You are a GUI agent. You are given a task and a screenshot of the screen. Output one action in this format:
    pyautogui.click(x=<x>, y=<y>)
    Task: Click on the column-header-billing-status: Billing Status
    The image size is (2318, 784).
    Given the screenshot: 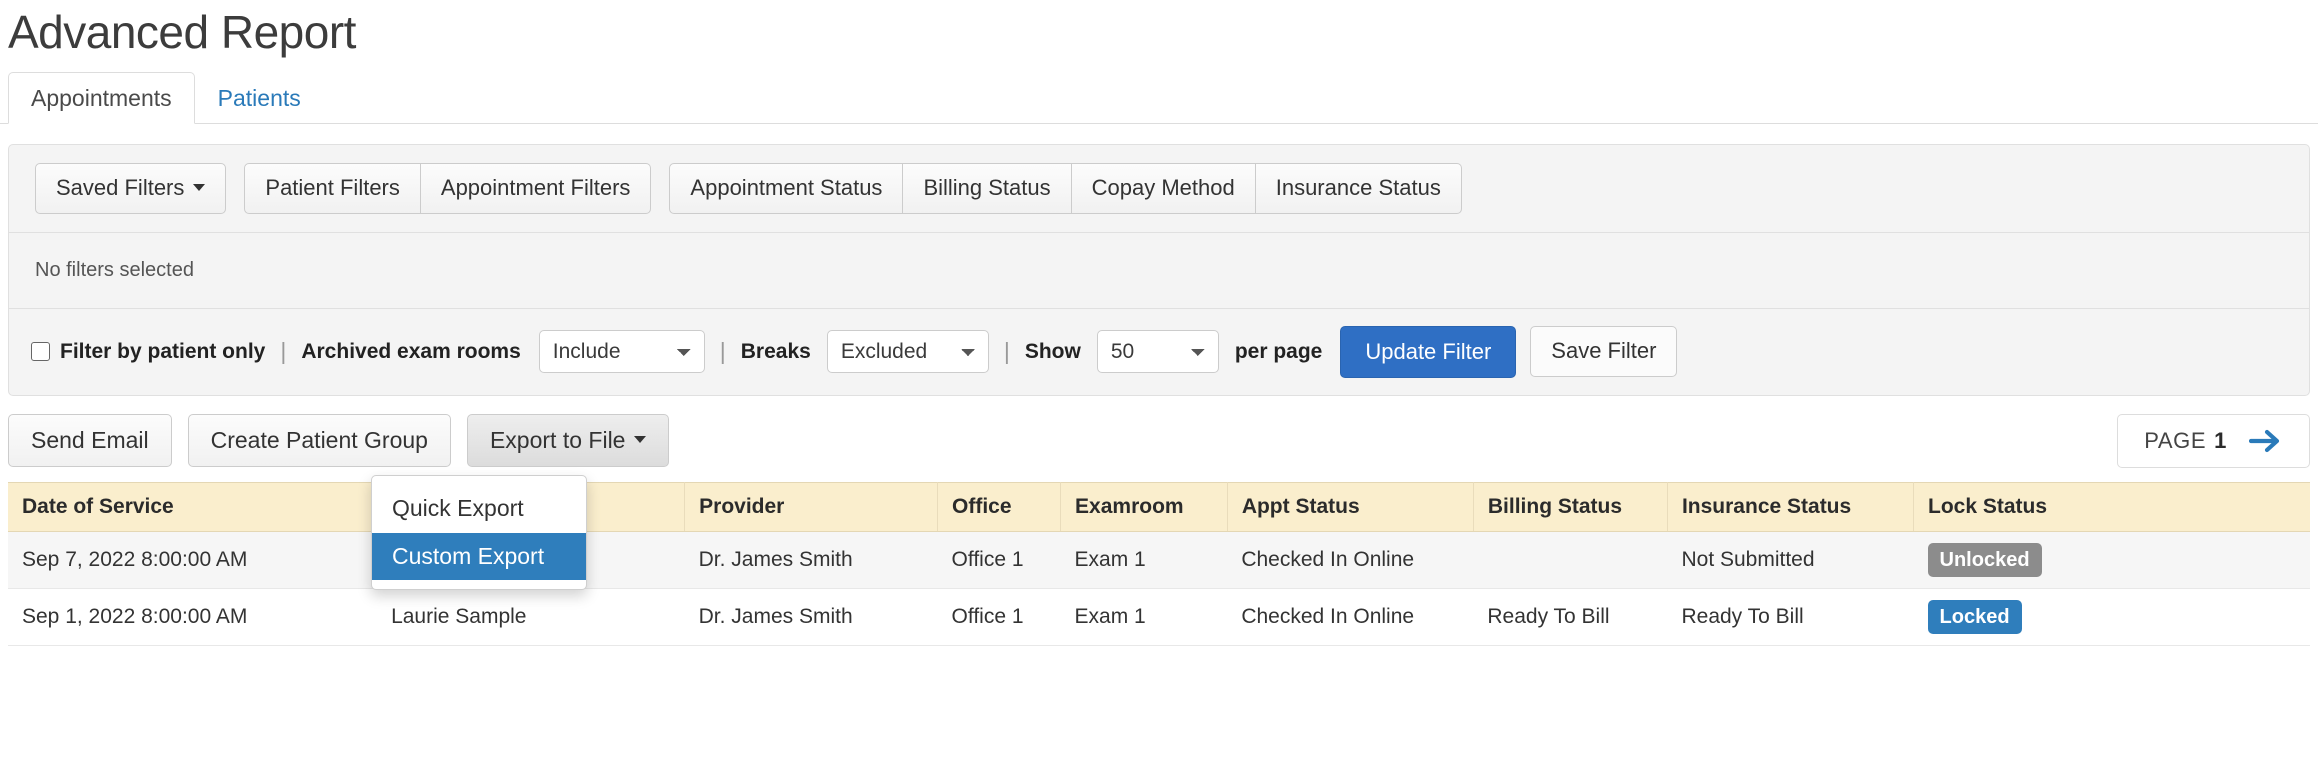 What is the action you would take?
    pyautogui.click(x=1570, y=506)
    